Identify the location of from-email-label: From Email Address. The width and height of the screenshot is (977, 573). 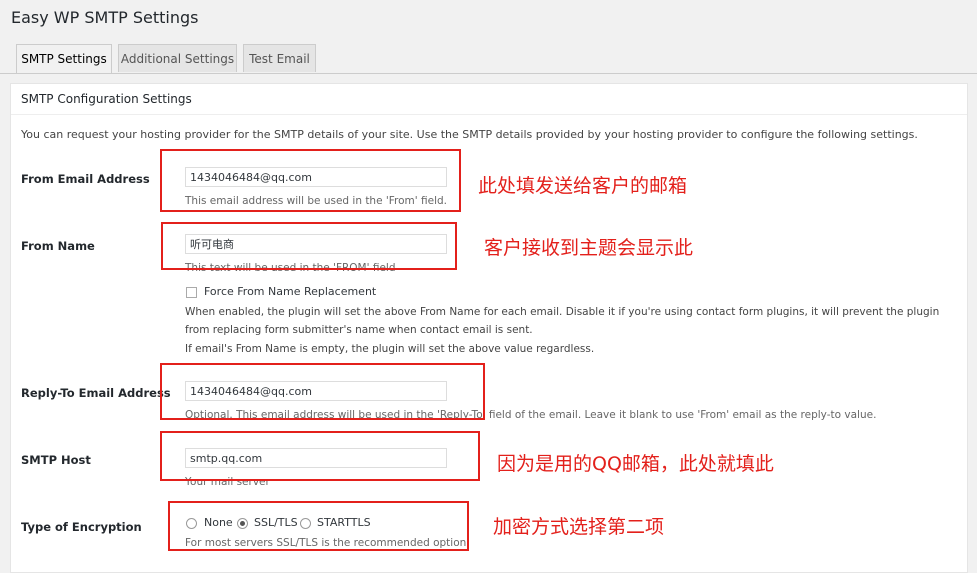
(85, 179).